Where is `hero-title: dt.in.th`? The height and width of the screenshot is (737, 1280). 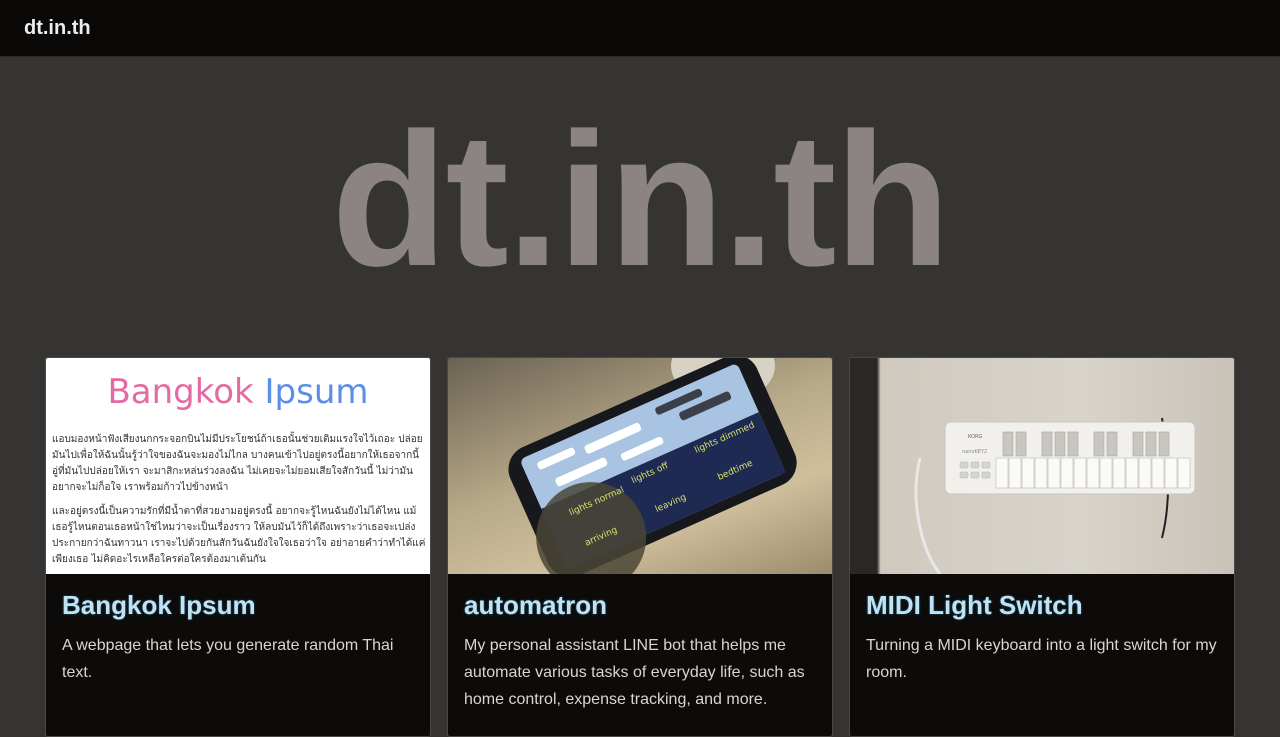
hero-title: dt.in.th is located at coordinates (640, 200).